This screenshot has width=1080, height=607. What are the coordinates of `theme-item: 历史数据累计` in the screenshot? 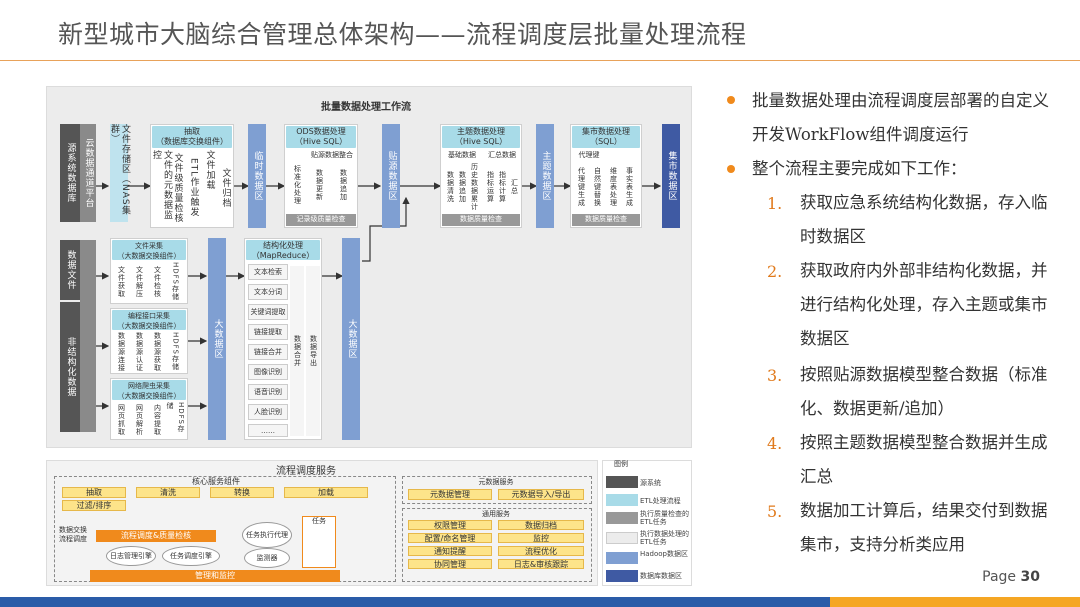 It's located at (474, 187).